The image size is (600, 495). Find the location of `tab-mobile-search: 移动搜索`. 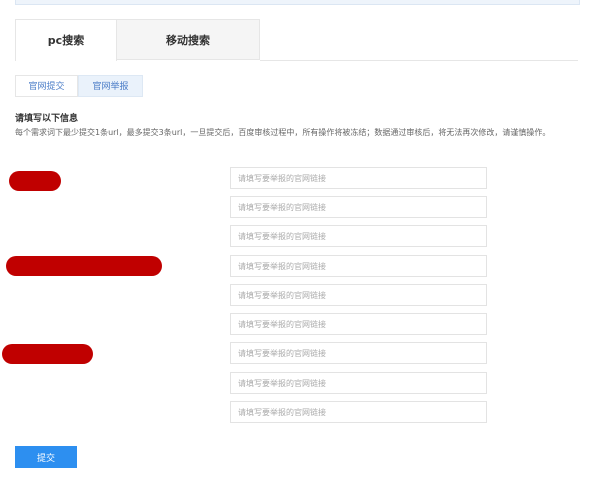

tab-mobile-search: 移动搜索 is located at coordinates (188, 39).